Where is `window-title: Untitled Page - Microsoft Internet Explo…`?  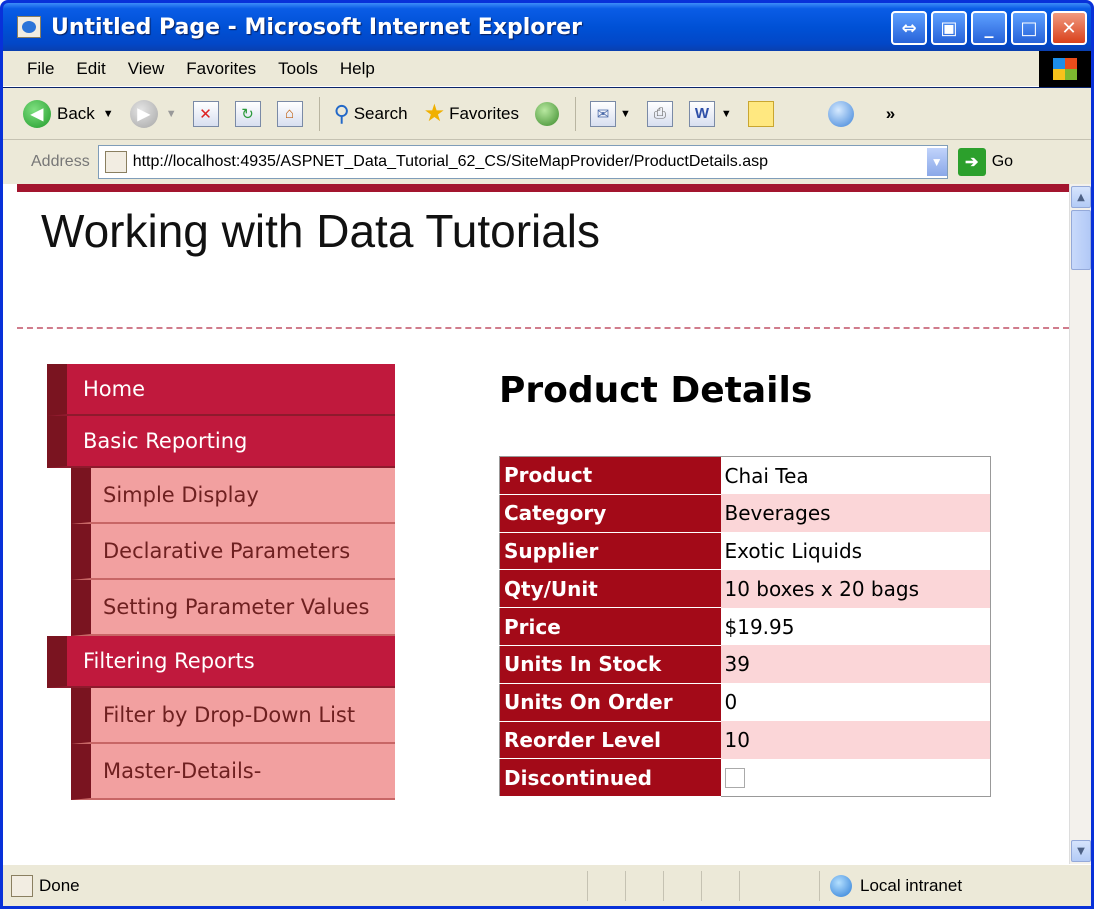
window-title: Untitled Page - Microsoft Internet Explo… is located at coordinates (316, 27).